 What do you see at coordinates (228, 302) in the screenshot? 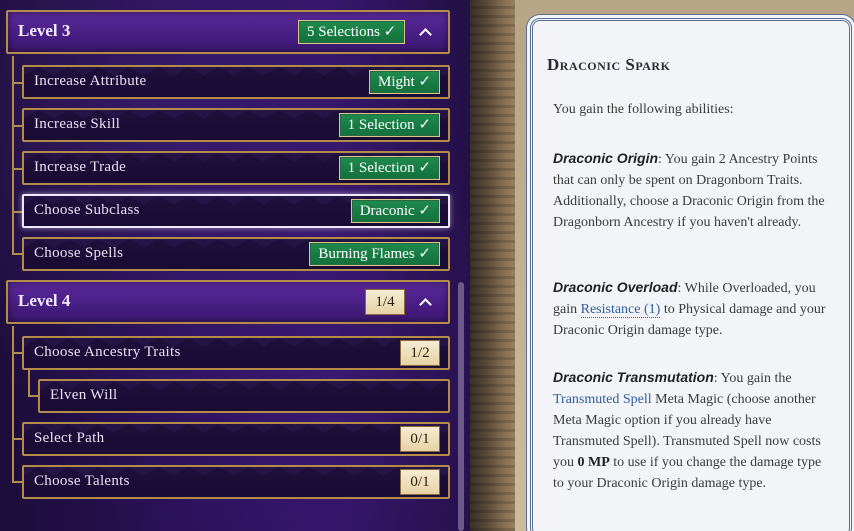
I see `level-4-header: Level 4 1/4` at bounding box center [228, 302].